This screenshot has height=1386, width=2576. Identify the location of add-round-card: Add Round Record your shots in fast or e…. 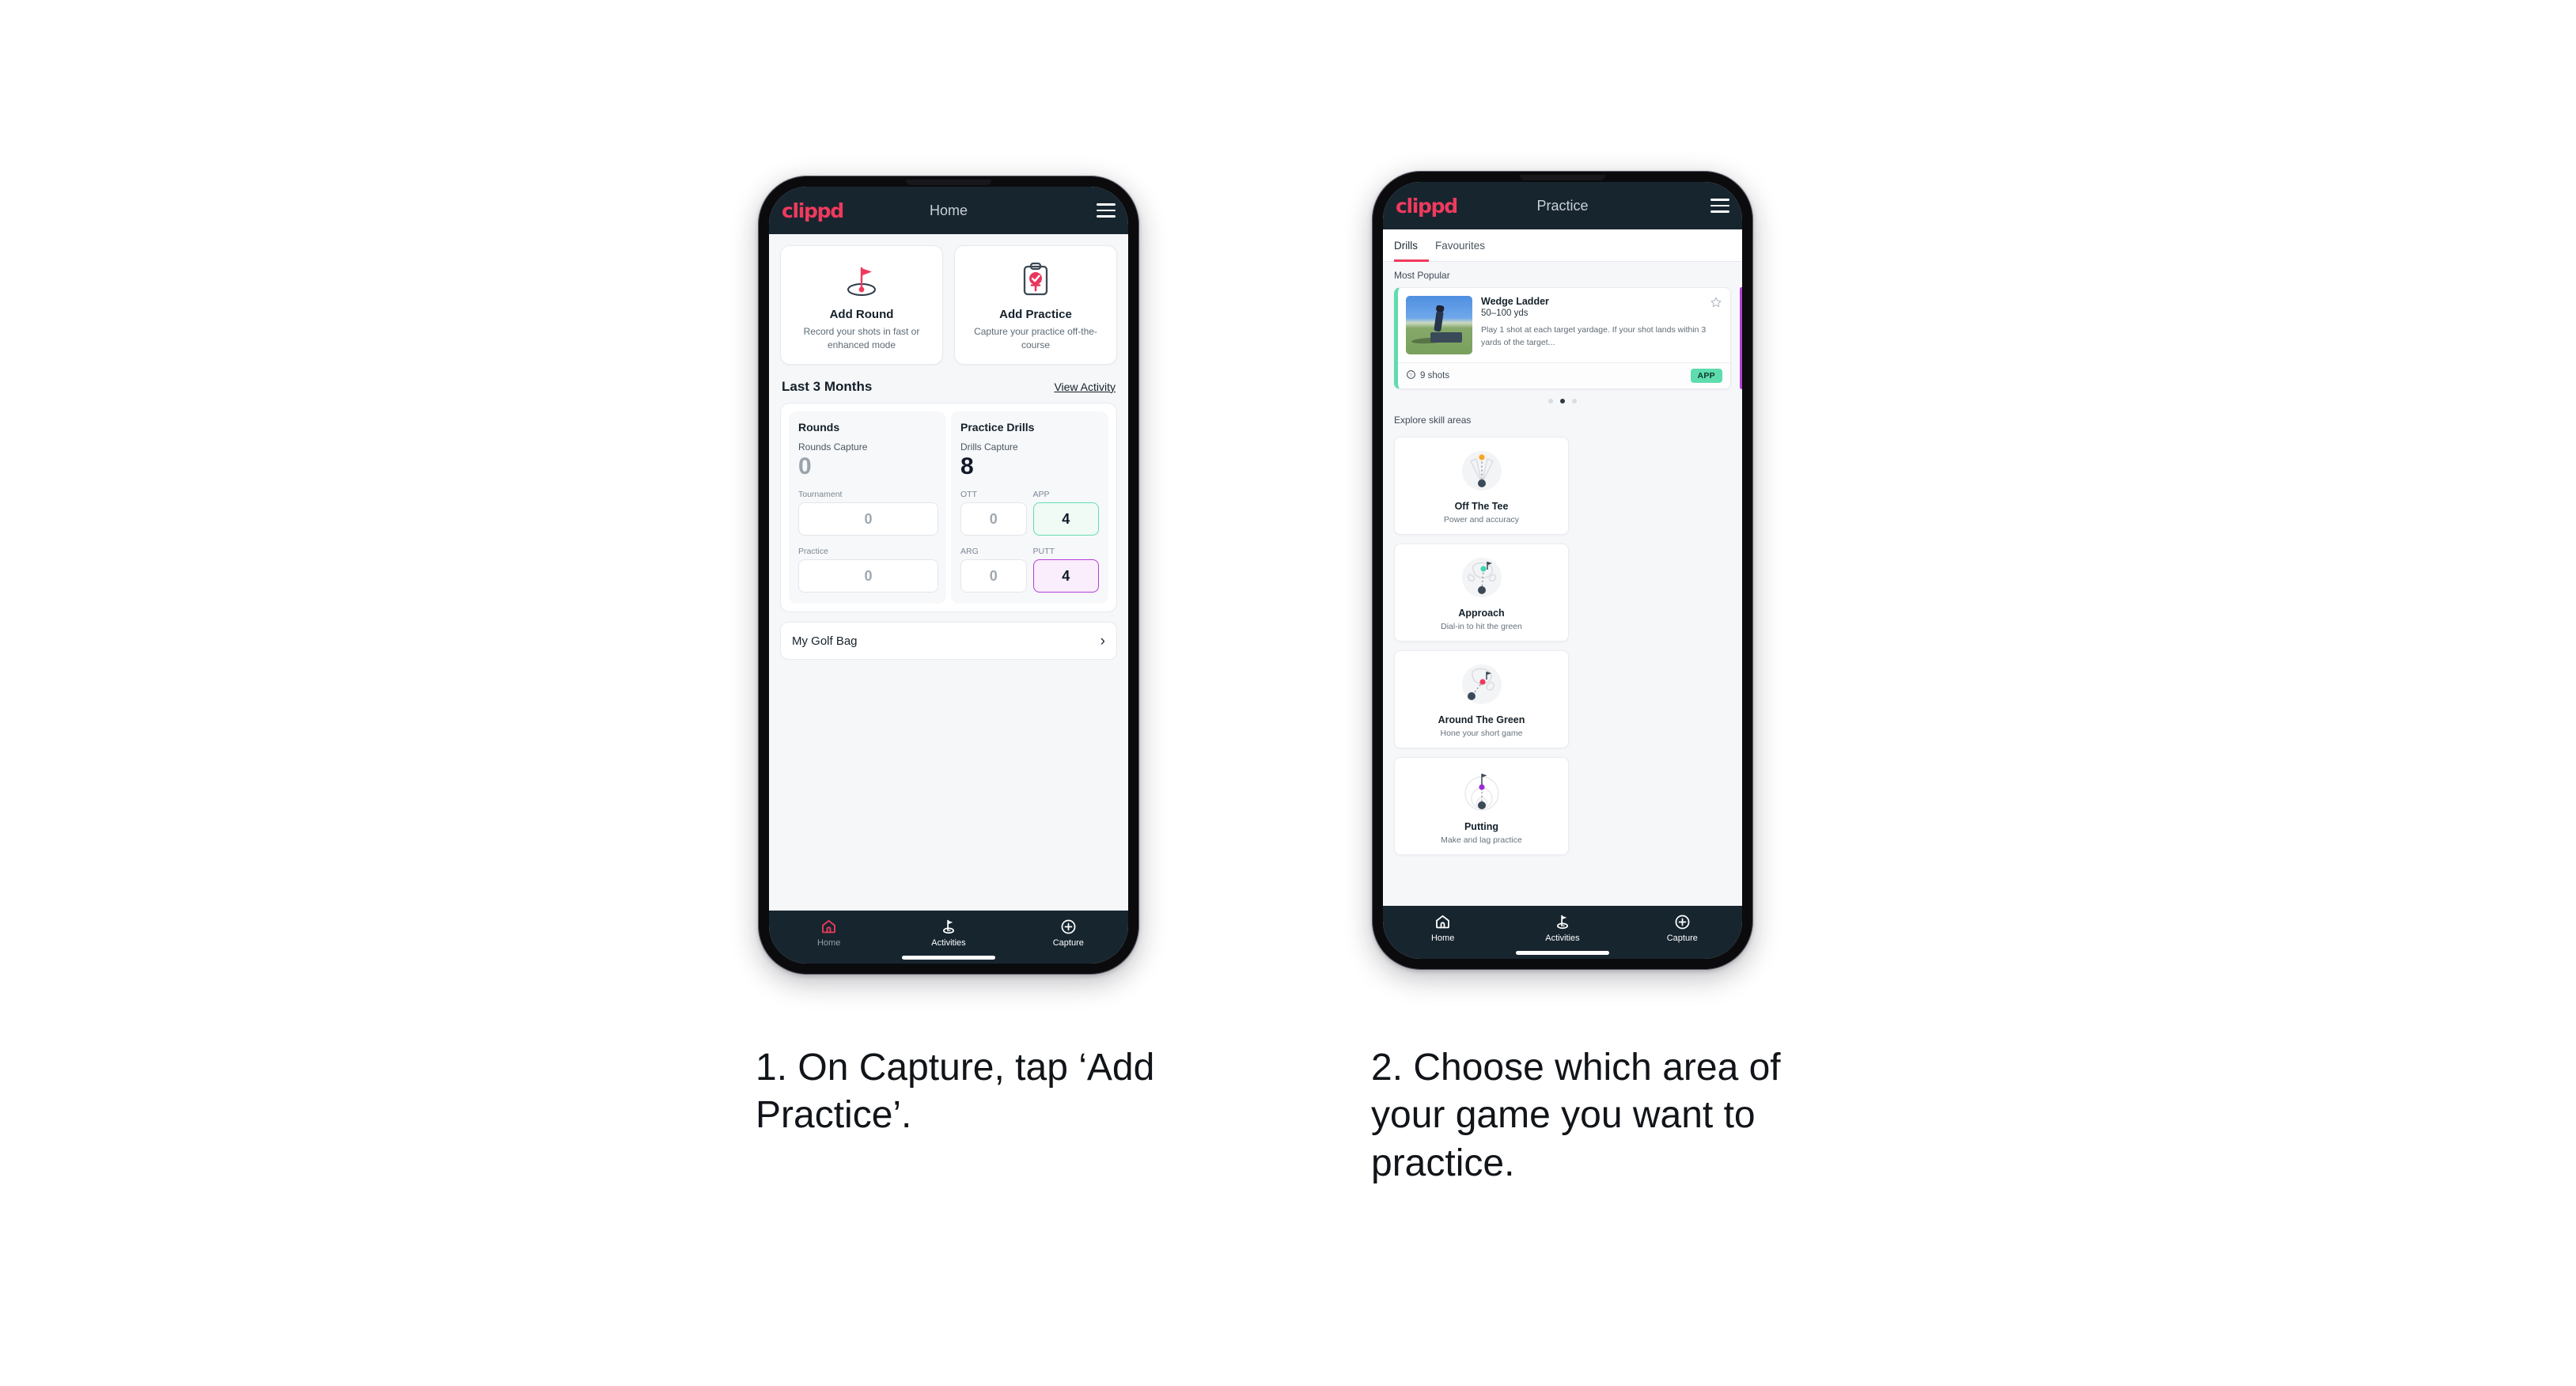
(861, 305).